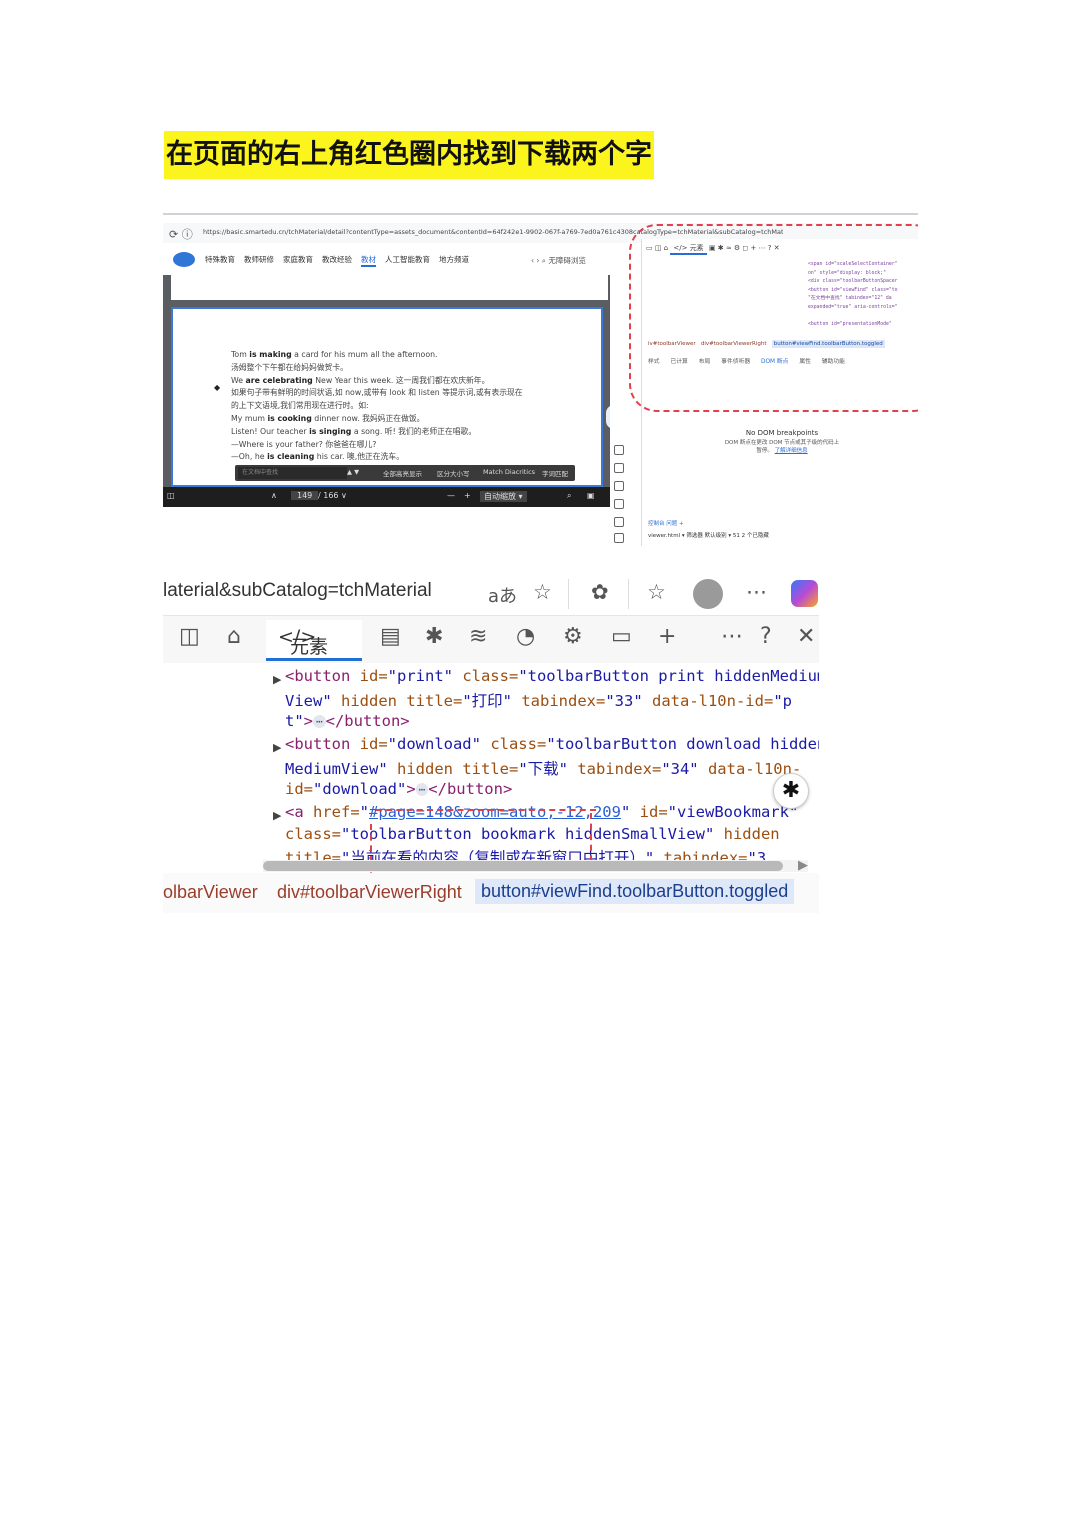 Image resolution: width=1080 pixels, height=1528 pixels. I want to click on no-dom-breakpoints-title: No DOM breakpoints, so click(782, 433).